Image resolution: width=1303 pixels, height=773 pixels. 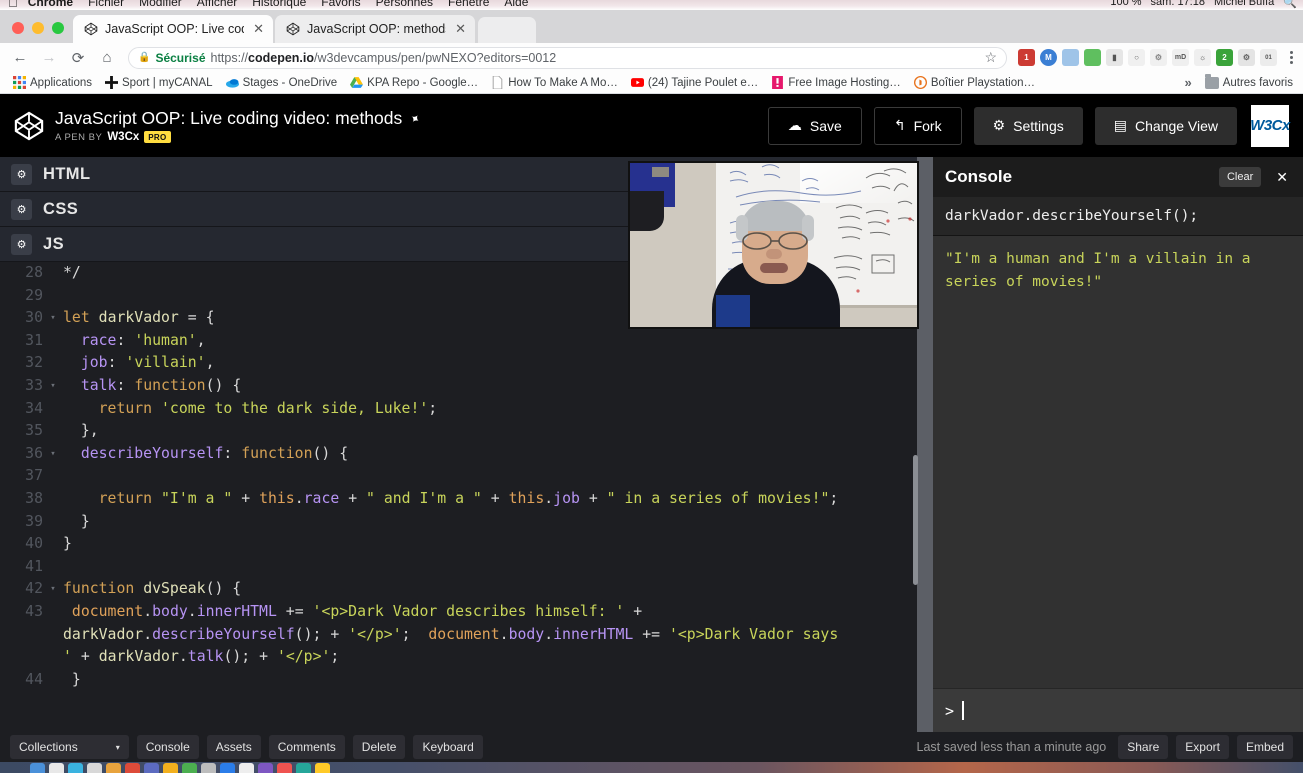 I want to click on extension-icon-5: ▮, so click(x=1114, y=57).